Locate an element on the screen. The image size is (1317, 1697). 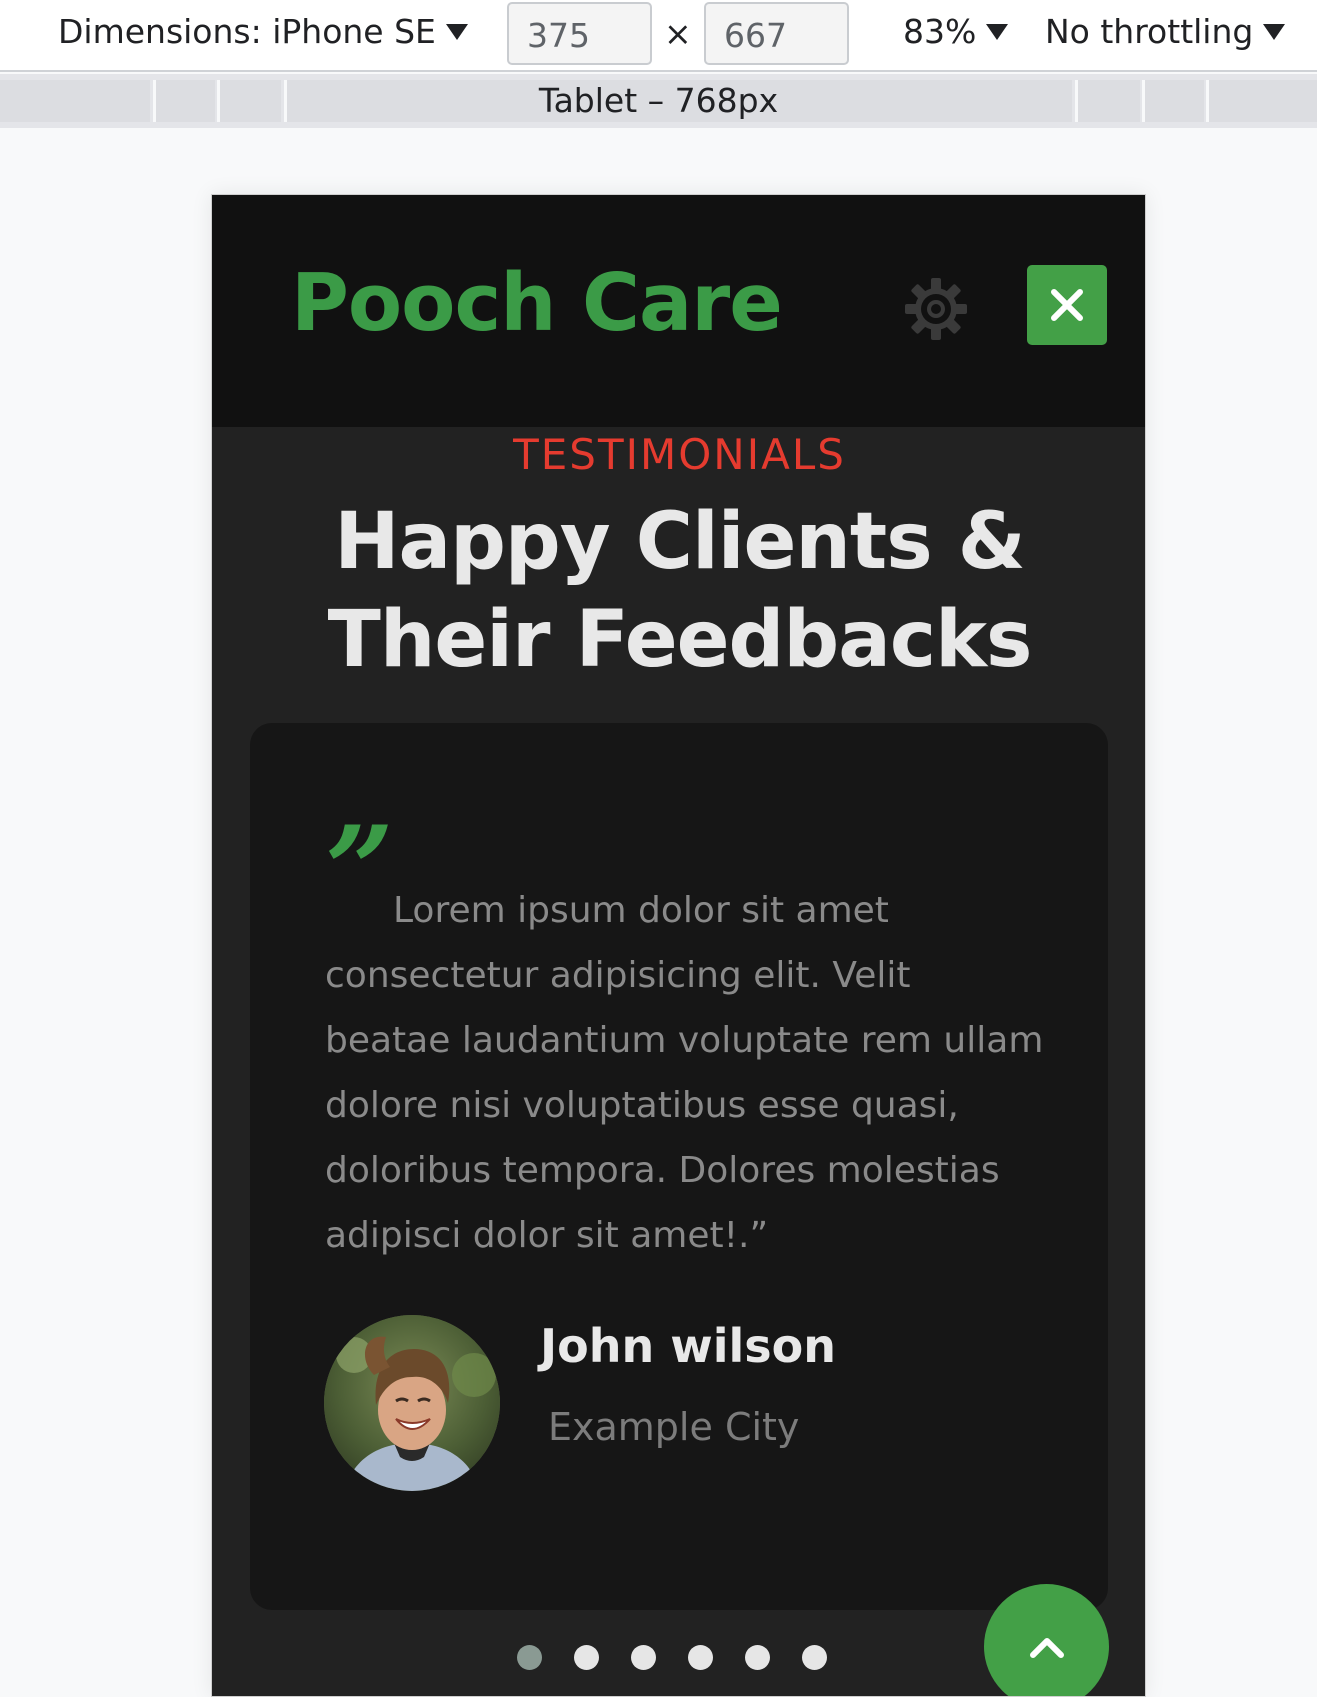
zoom-label: 83% is located at coordinates (940, 31).